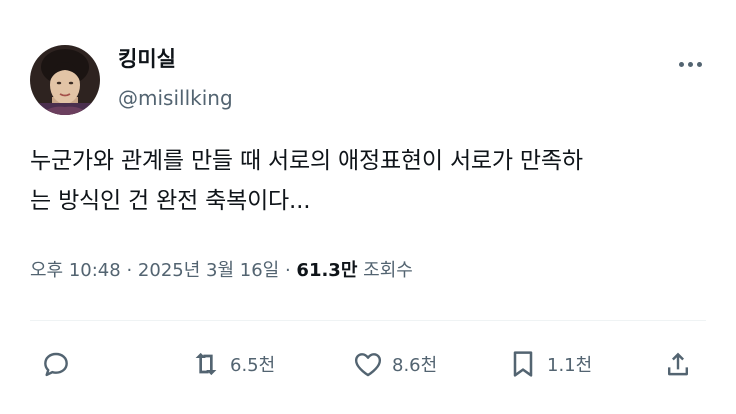  What do you see at coordinates (368, 320) in the screenshot?
I see `divider` at bounding box center [368, 320].